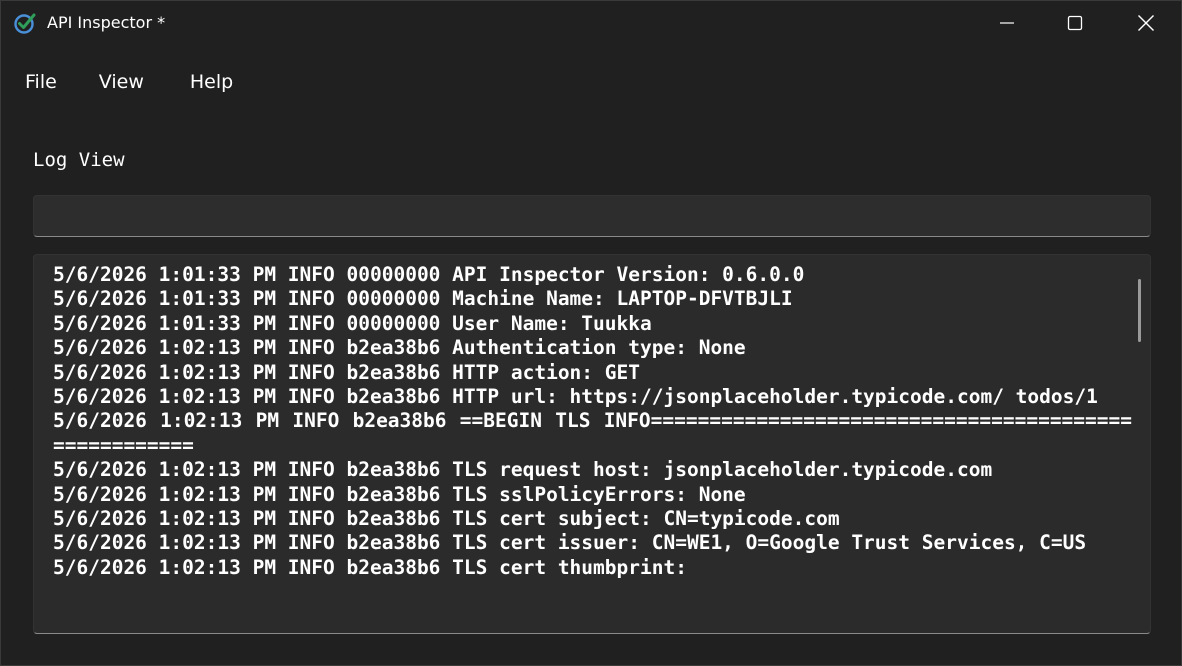 The width and height of the screenshot is (1182, 666). Describe the element at coordinates (44, 84) in the screenshot. I see `menu-file: File` at that location.